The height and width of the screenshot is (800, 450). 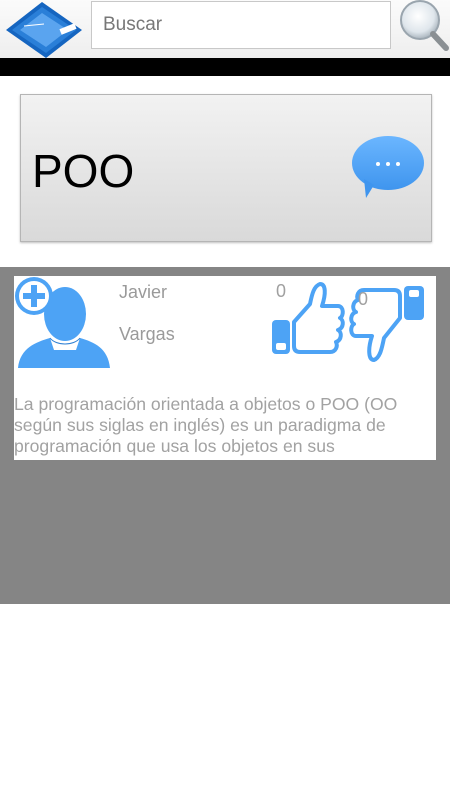 I want to click on search-input, so click(x=241, y=25).